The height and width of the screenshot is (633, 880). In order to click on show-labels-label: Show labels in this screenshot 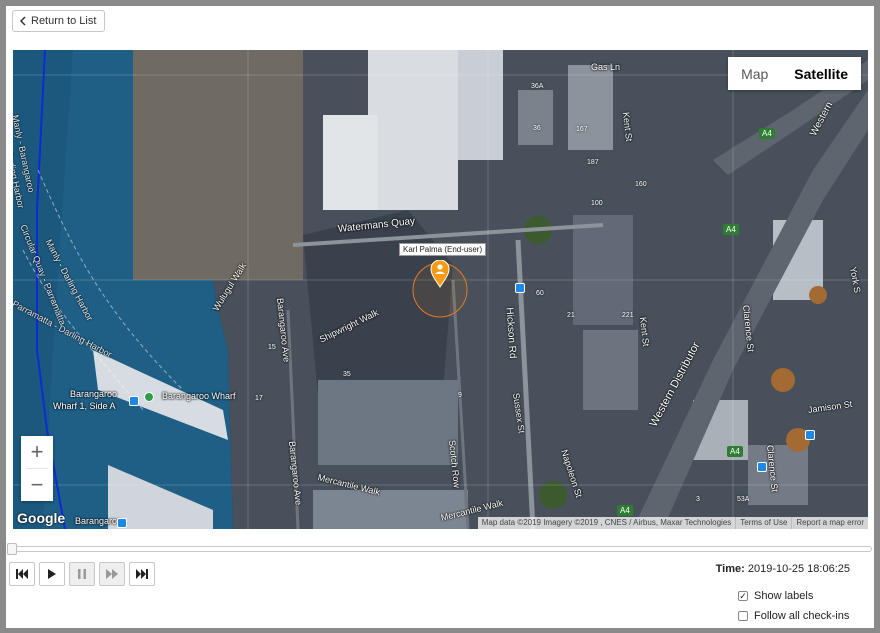, I will do `click(784, 596)`.